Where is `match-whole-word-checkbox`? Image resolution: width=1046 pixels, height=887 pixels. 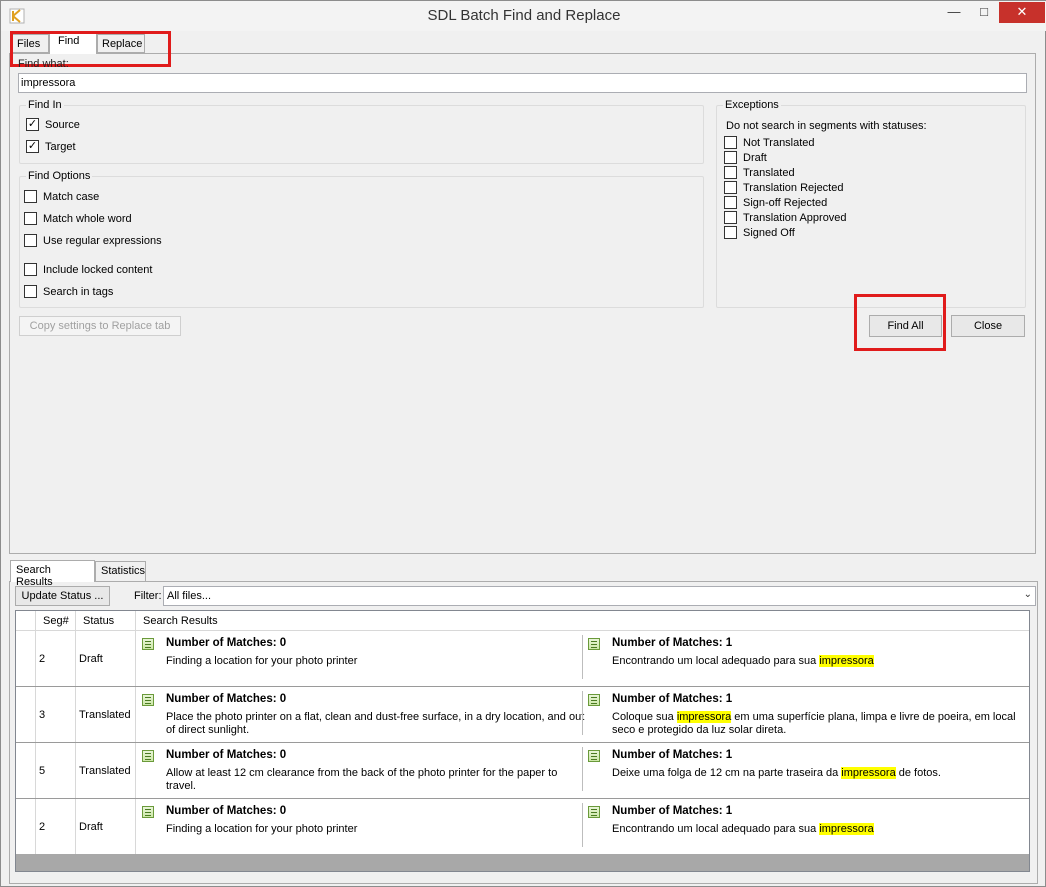 match-whole-word-checkbox is located at coordinates (30, 218).